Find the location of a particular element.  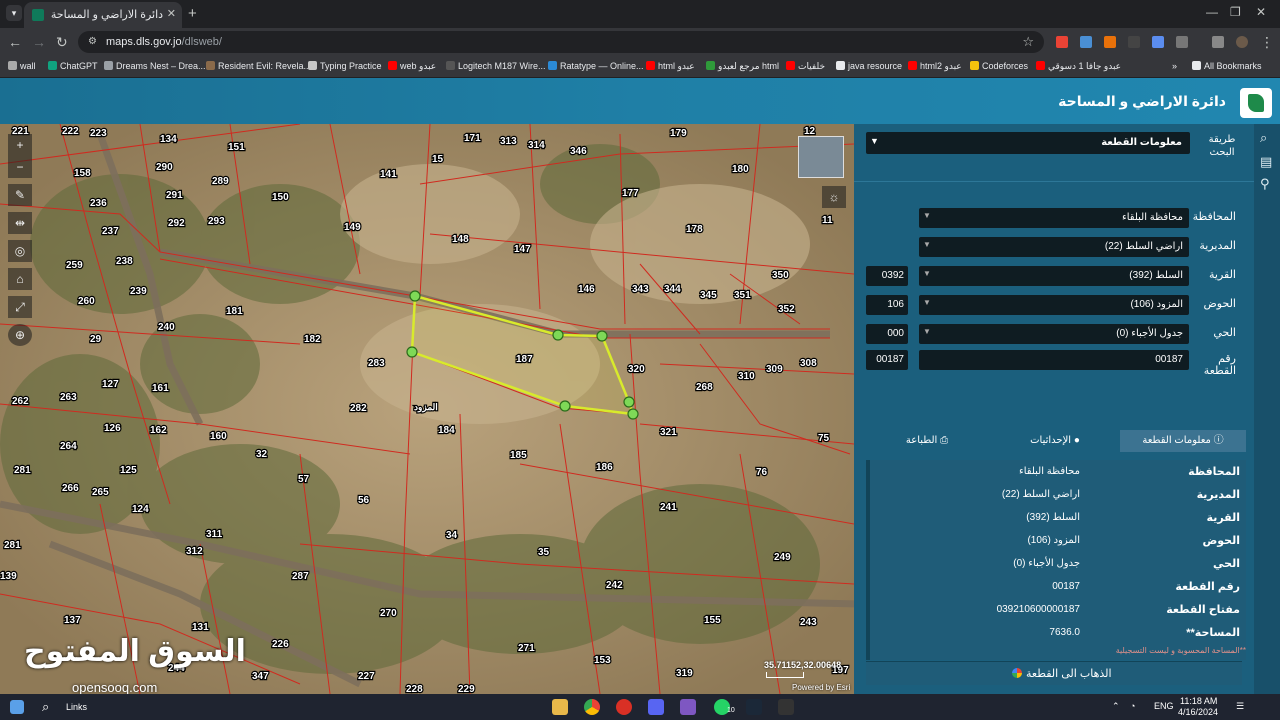

youtube-icon is located at coordinates (1040, 65).